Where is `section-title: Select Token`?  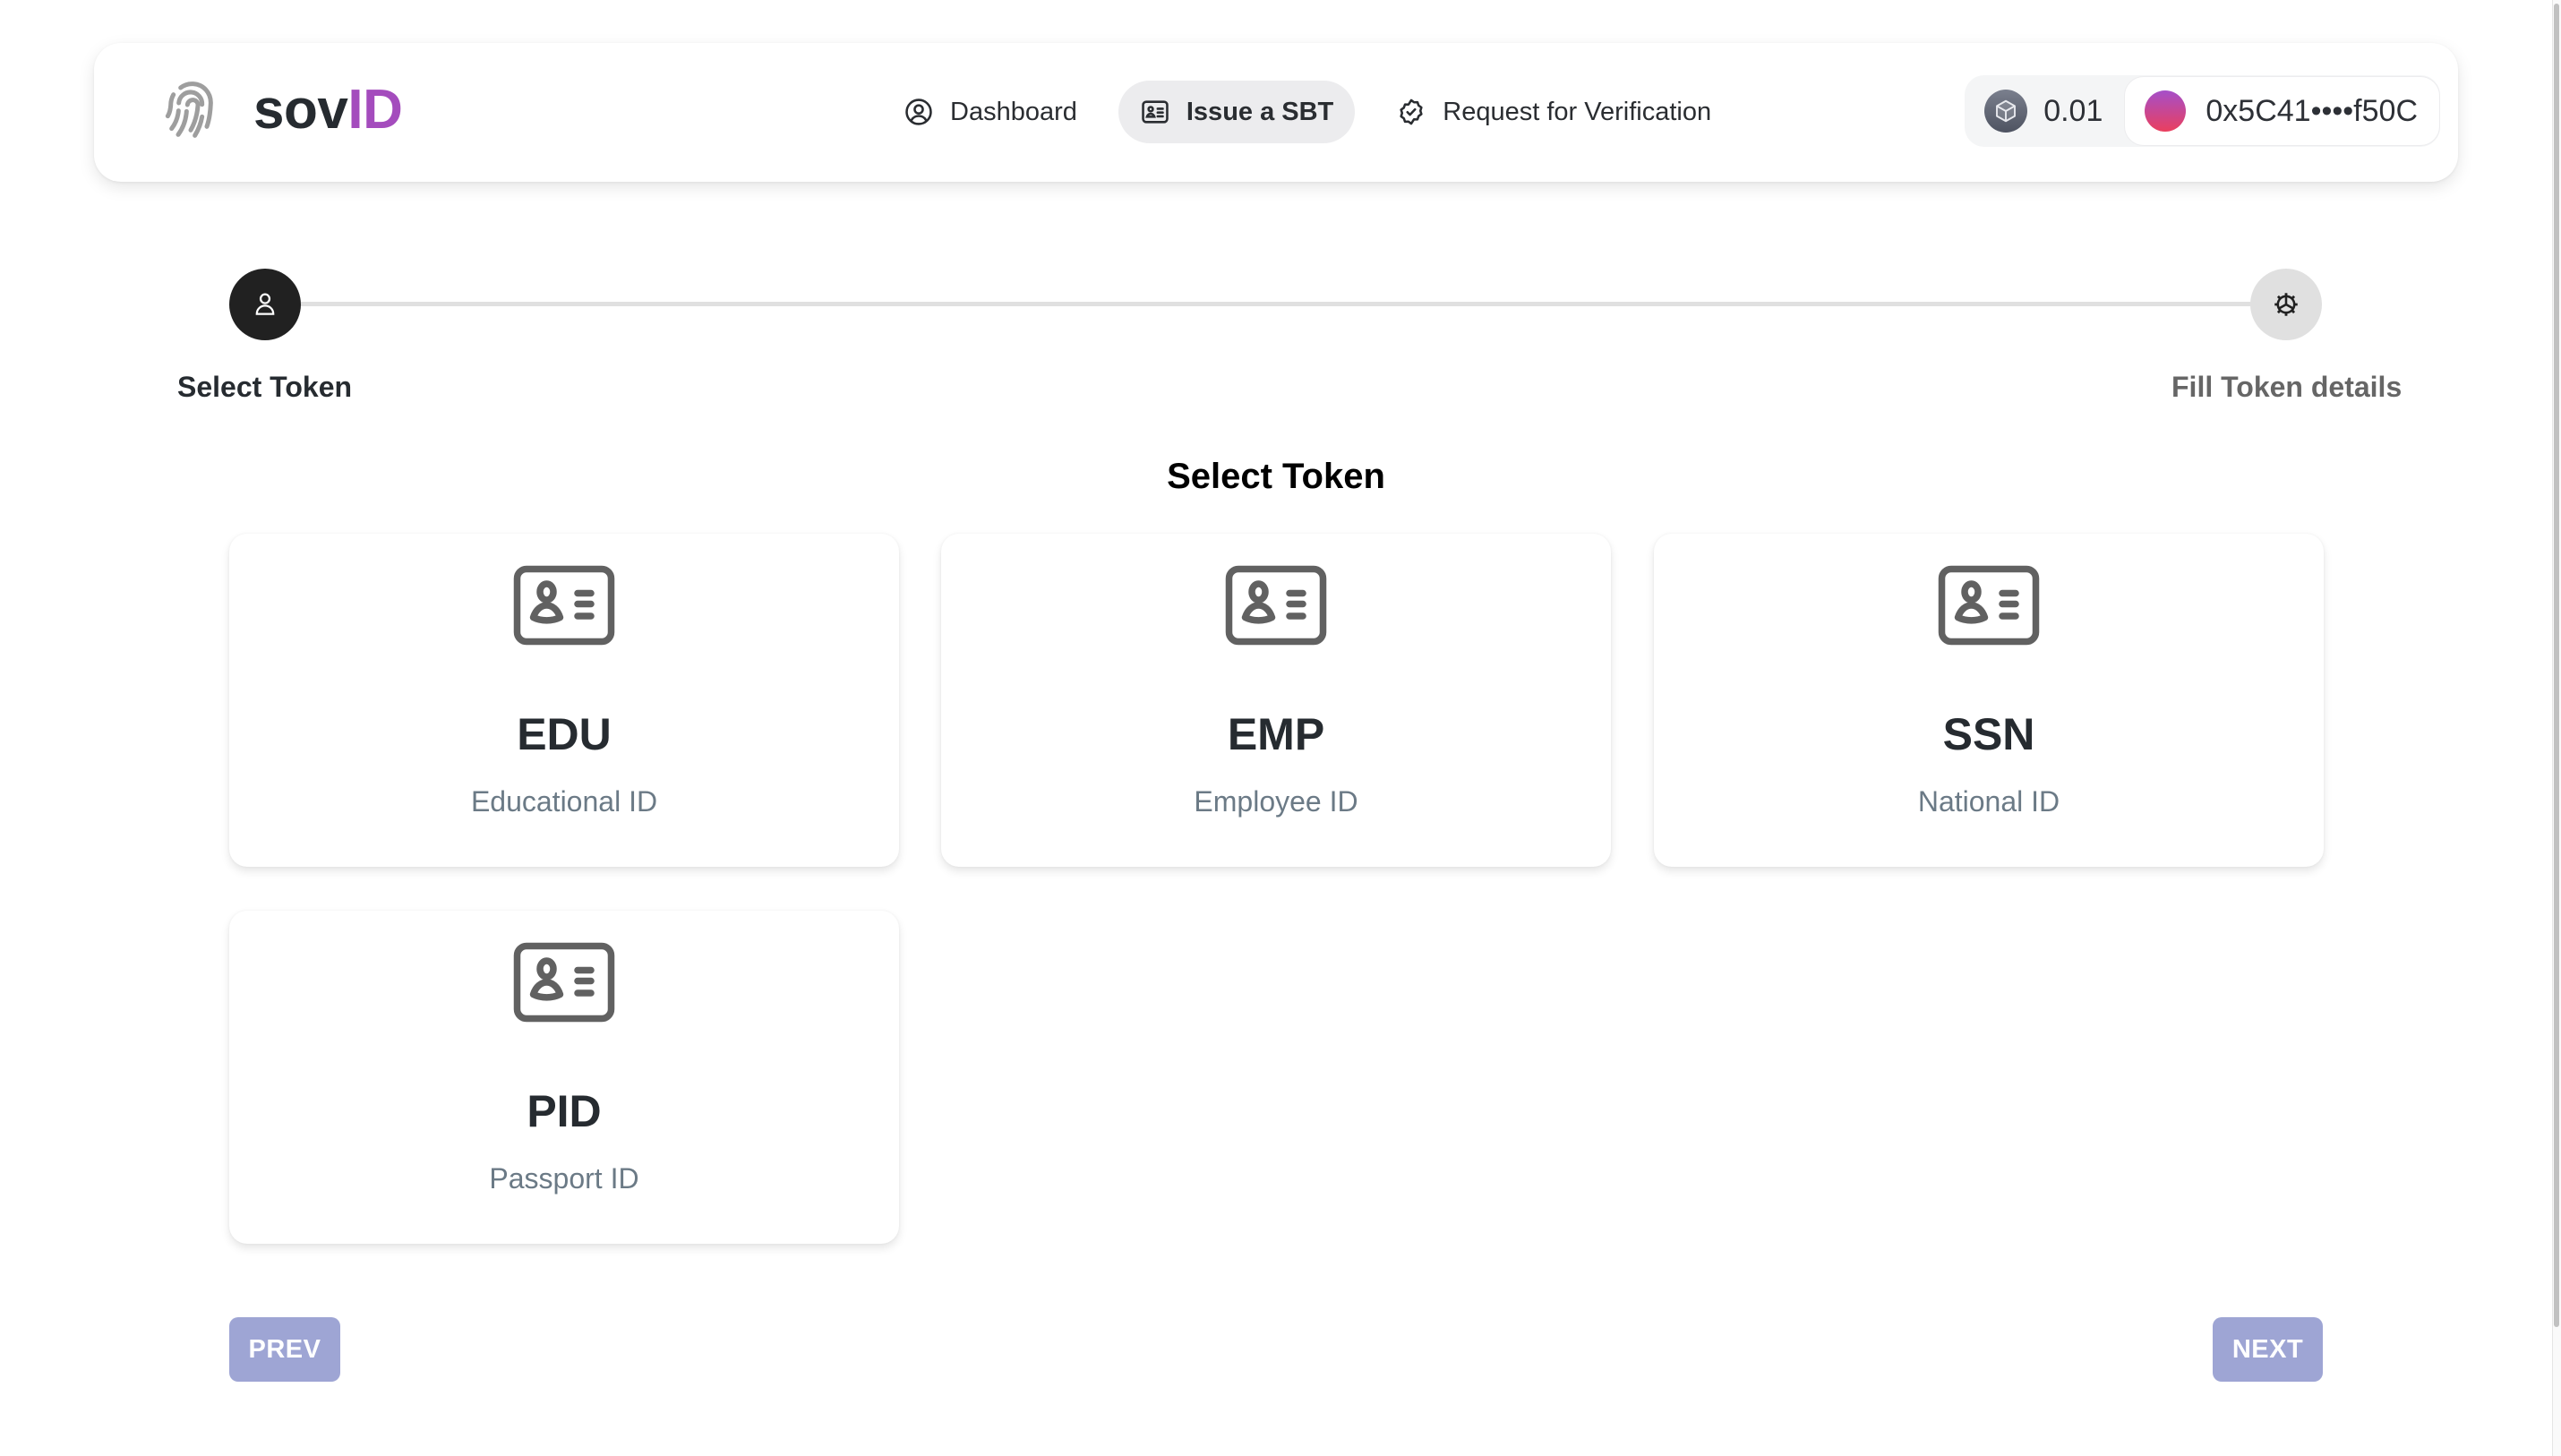 section-title: Select Token is located at coordinates (1276, 476).